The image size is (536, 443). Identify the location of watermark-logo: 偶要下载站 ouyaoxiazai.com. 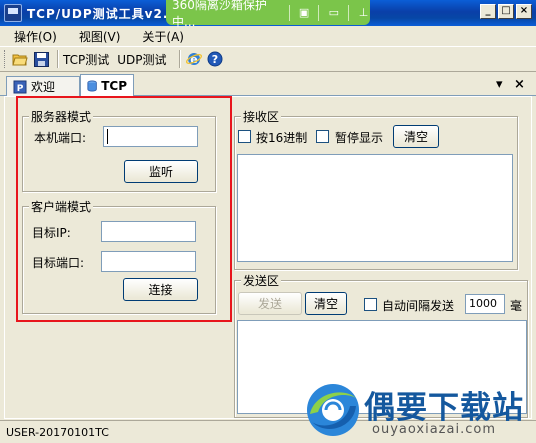
(418, 410).